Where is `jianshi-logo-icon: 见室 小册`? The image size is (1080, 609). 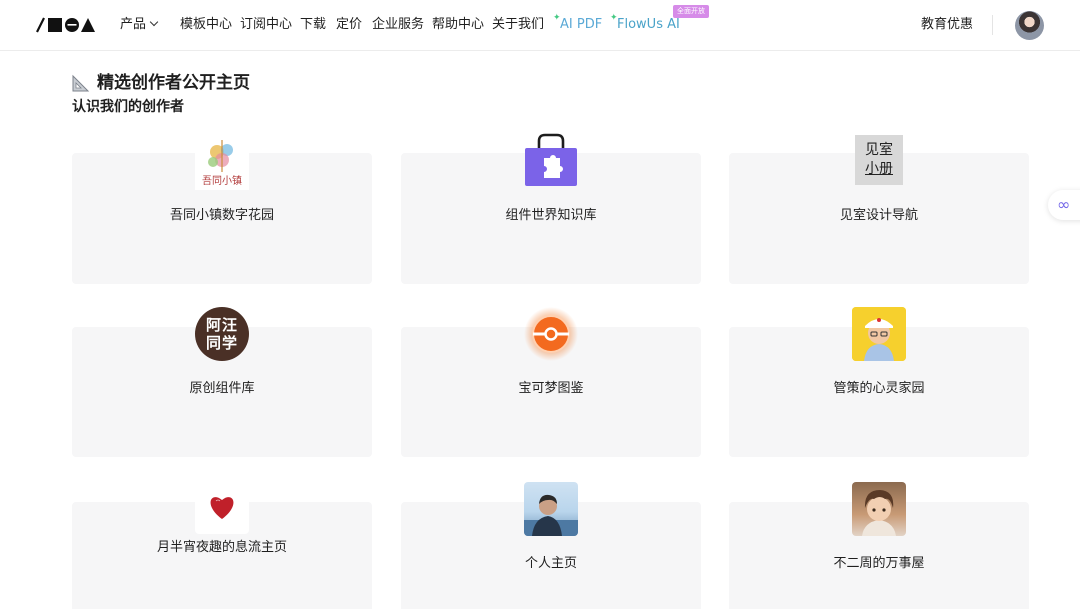
jianshi-logo-icon: 见室 小册 is located at coordinates (879, 160).